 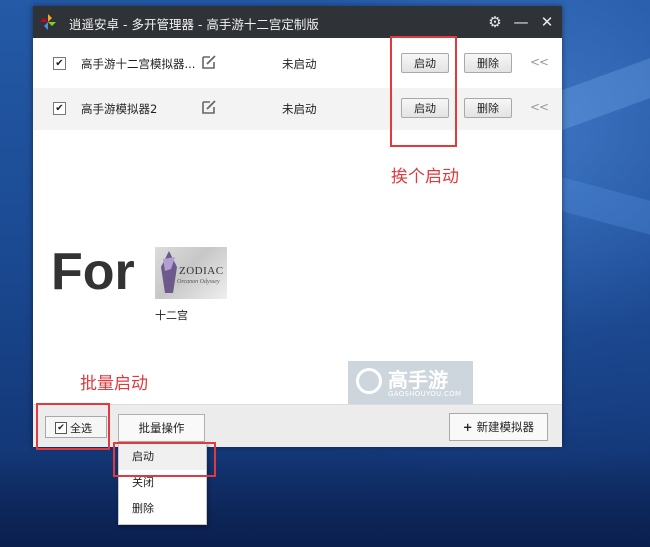 What do you see at coordinates (297, 425) in the screenshot?
I see `bottom-toolbar: ✔ 全选 批量操作 + 新建模拟器` at bounding box center [297, 425].